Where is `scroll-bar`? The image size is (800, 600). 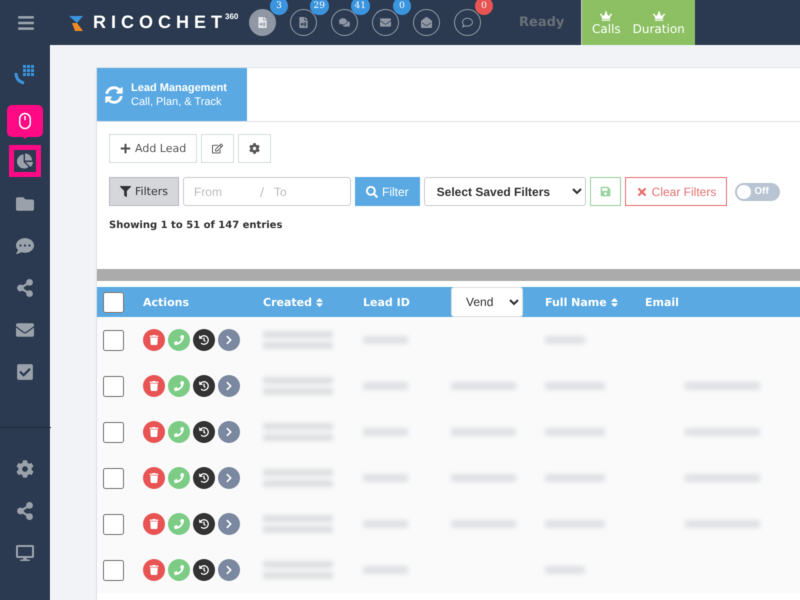
scroll-bar is located at coordinates (448, 275).